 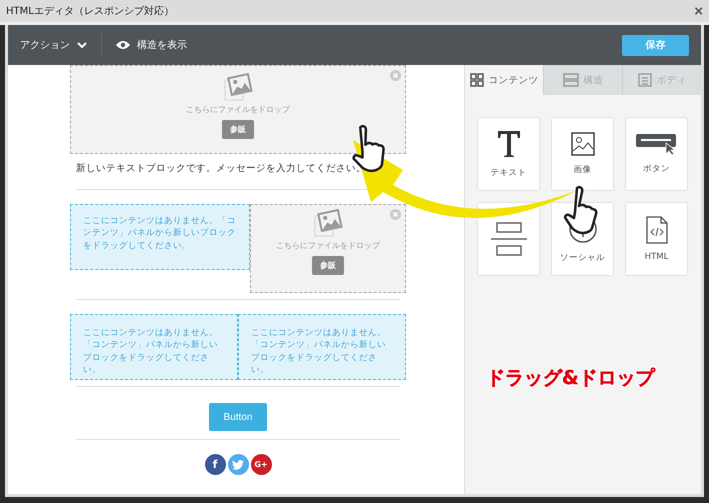 What do you see at coordinates (657, 230) in the screenshot?
I see `code-file-icon` at bounding box center [657, 230].